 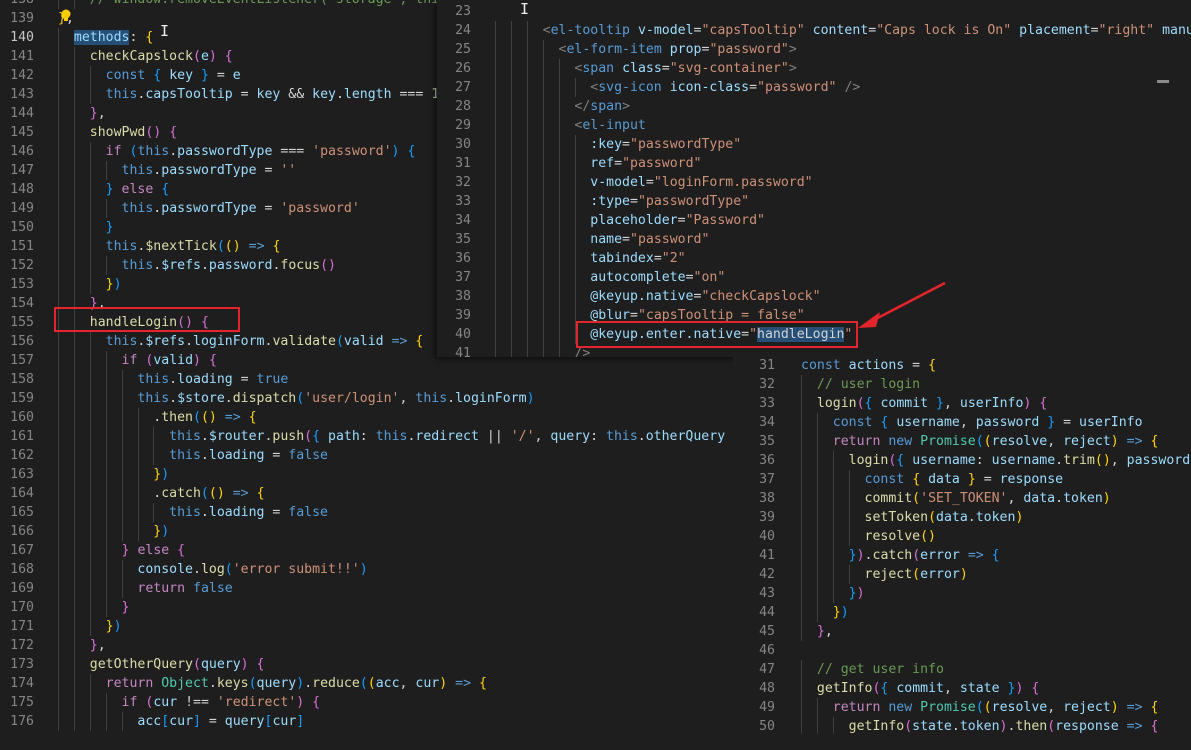 I want to click on code-line: 173 getOtherQuery(query) {, so click(x=370, y=664).